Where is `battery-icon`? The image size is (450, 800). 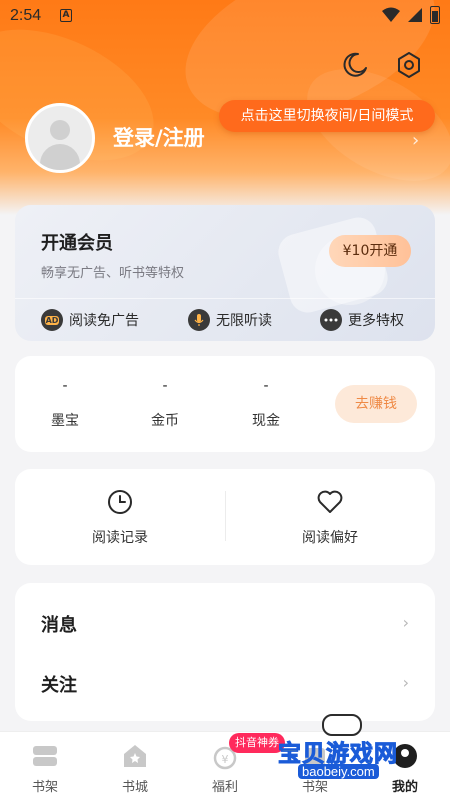 battery-icon is located at coordinates (435, 15).